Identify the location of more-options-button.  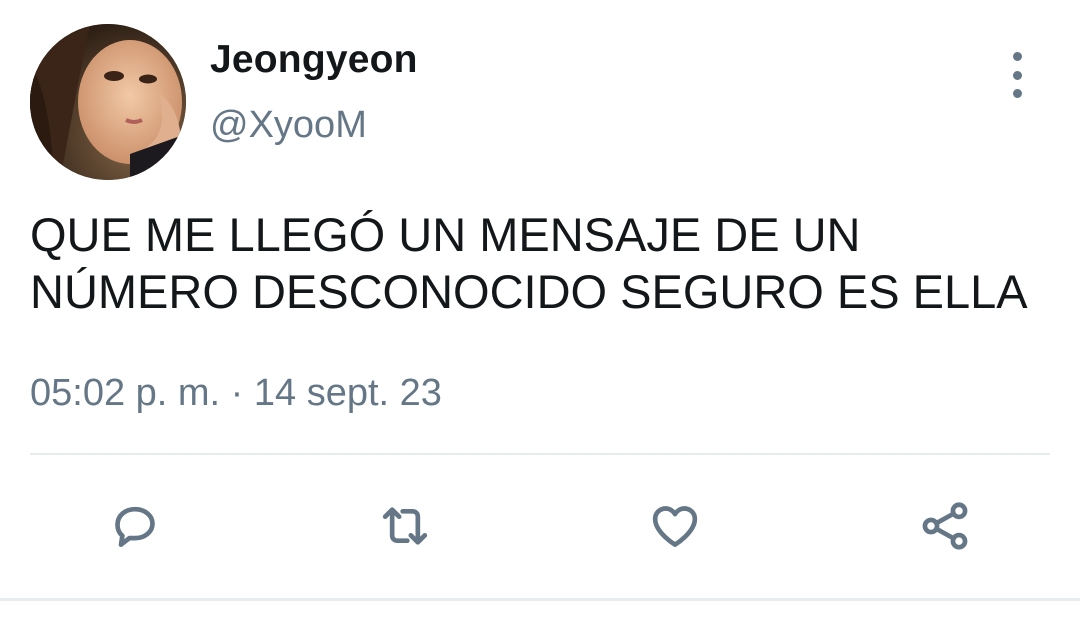
(1017, 75).